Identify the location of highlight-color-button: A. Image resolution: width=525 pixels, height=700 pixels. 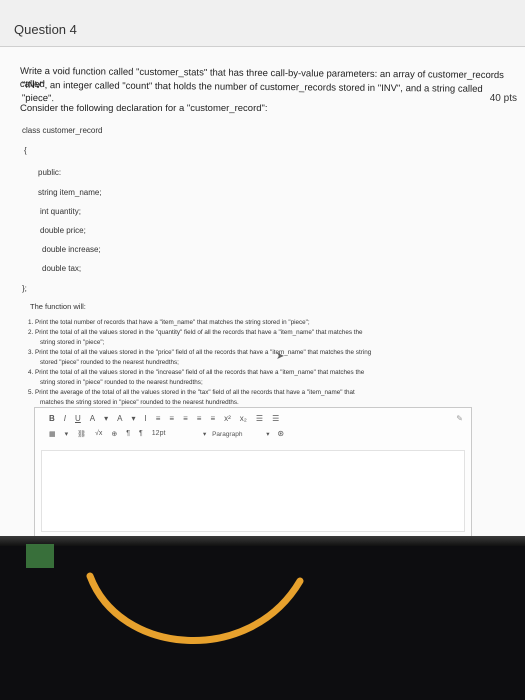
(119, 418).